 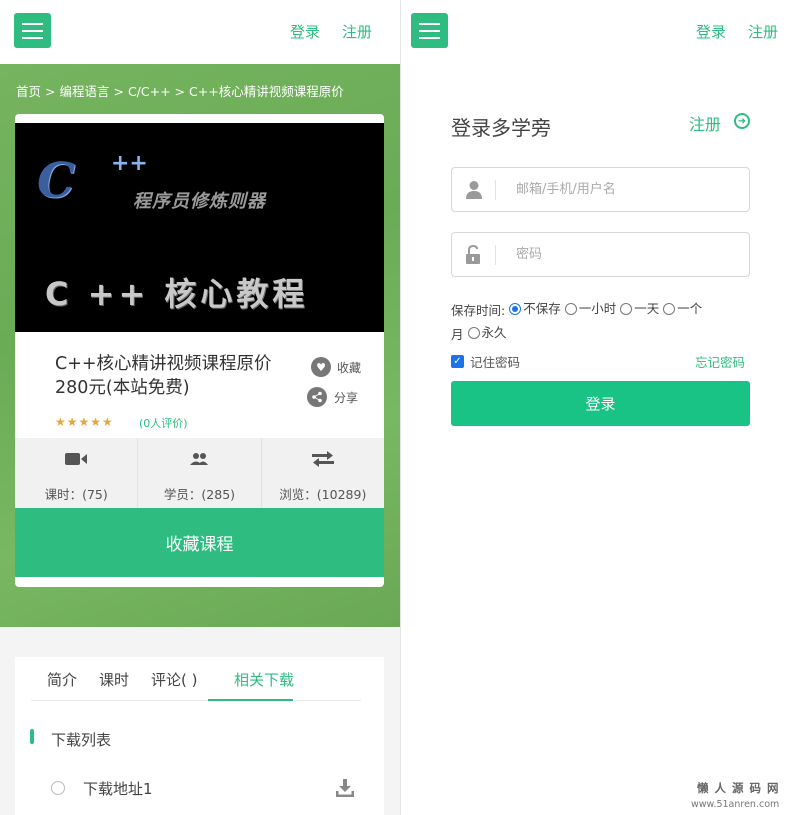 What do you see at coordinates (149, 91) in the screenshot?
I see `breadcrumb-subcategory: C/C++` at bounding box center [149, 91].